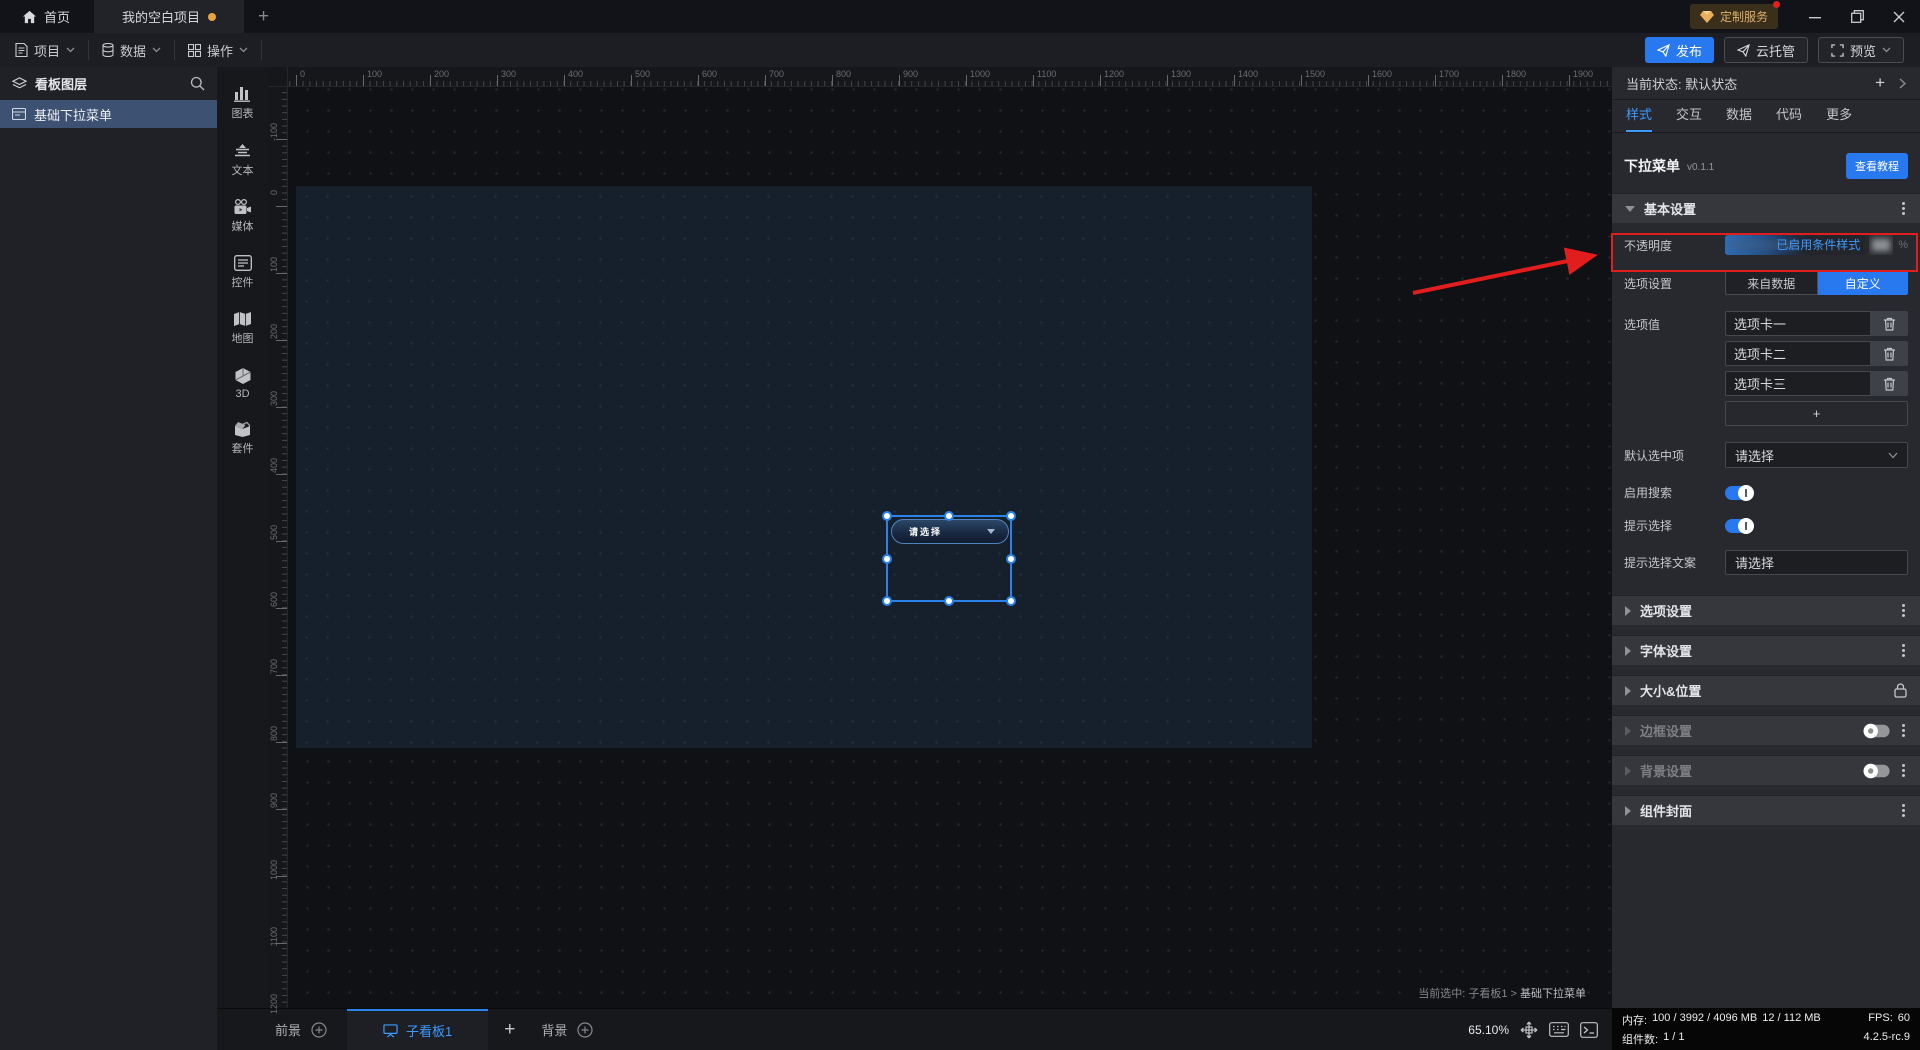 The width and height of the screenshot is (1920, 1050). What do you see at coordinates (57, 17) in the screenshot?
I see `home-label: 首页` at bounding box center [57, 17].